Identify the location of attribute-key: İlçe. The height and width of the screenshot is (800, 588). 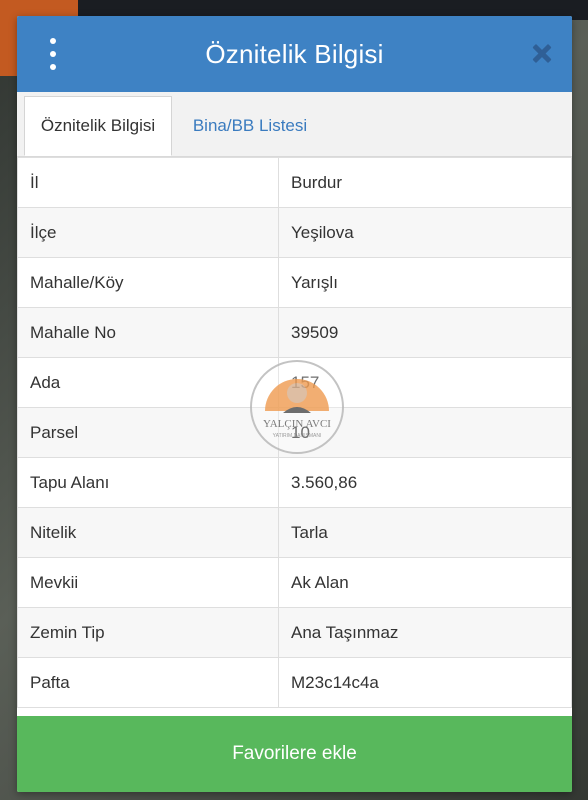
(148, 232).